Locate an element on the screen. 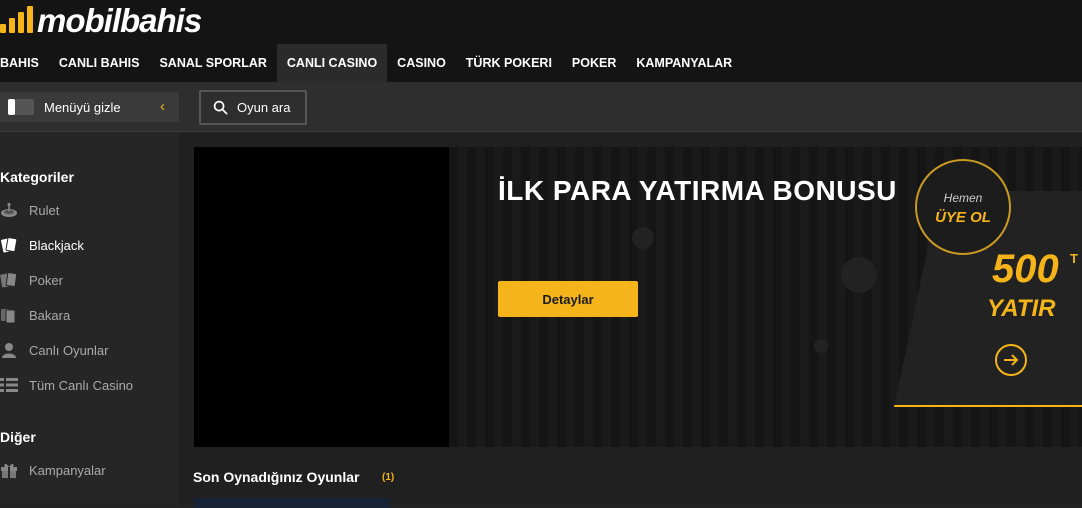 The width and height of the screenshot is (1082, 508). gift-icon is located at coordinates (9, 470).